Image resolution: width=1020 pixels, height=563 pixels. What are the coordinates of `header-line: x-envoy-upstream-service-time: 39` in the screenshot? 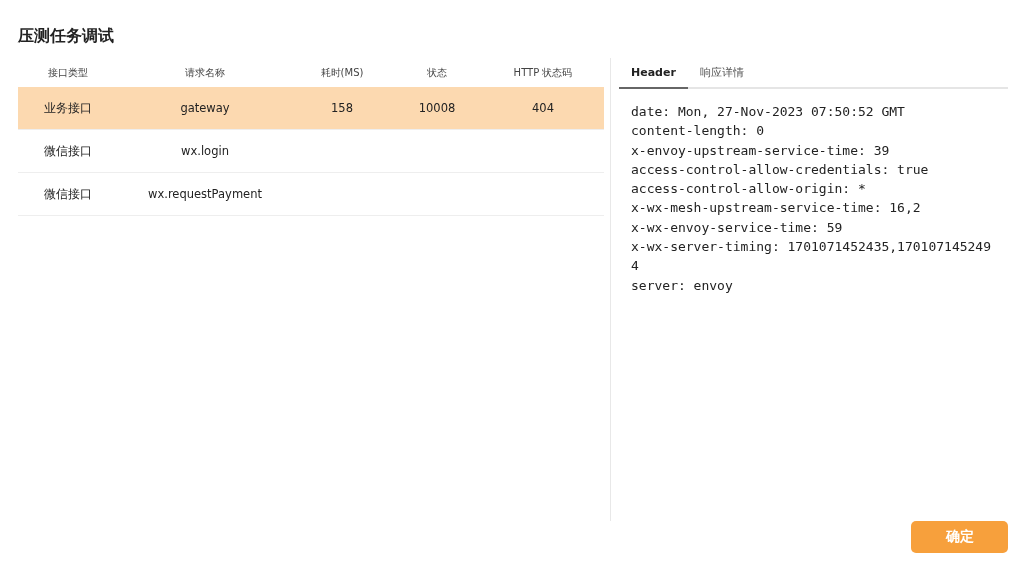 It's located at (761, 150).